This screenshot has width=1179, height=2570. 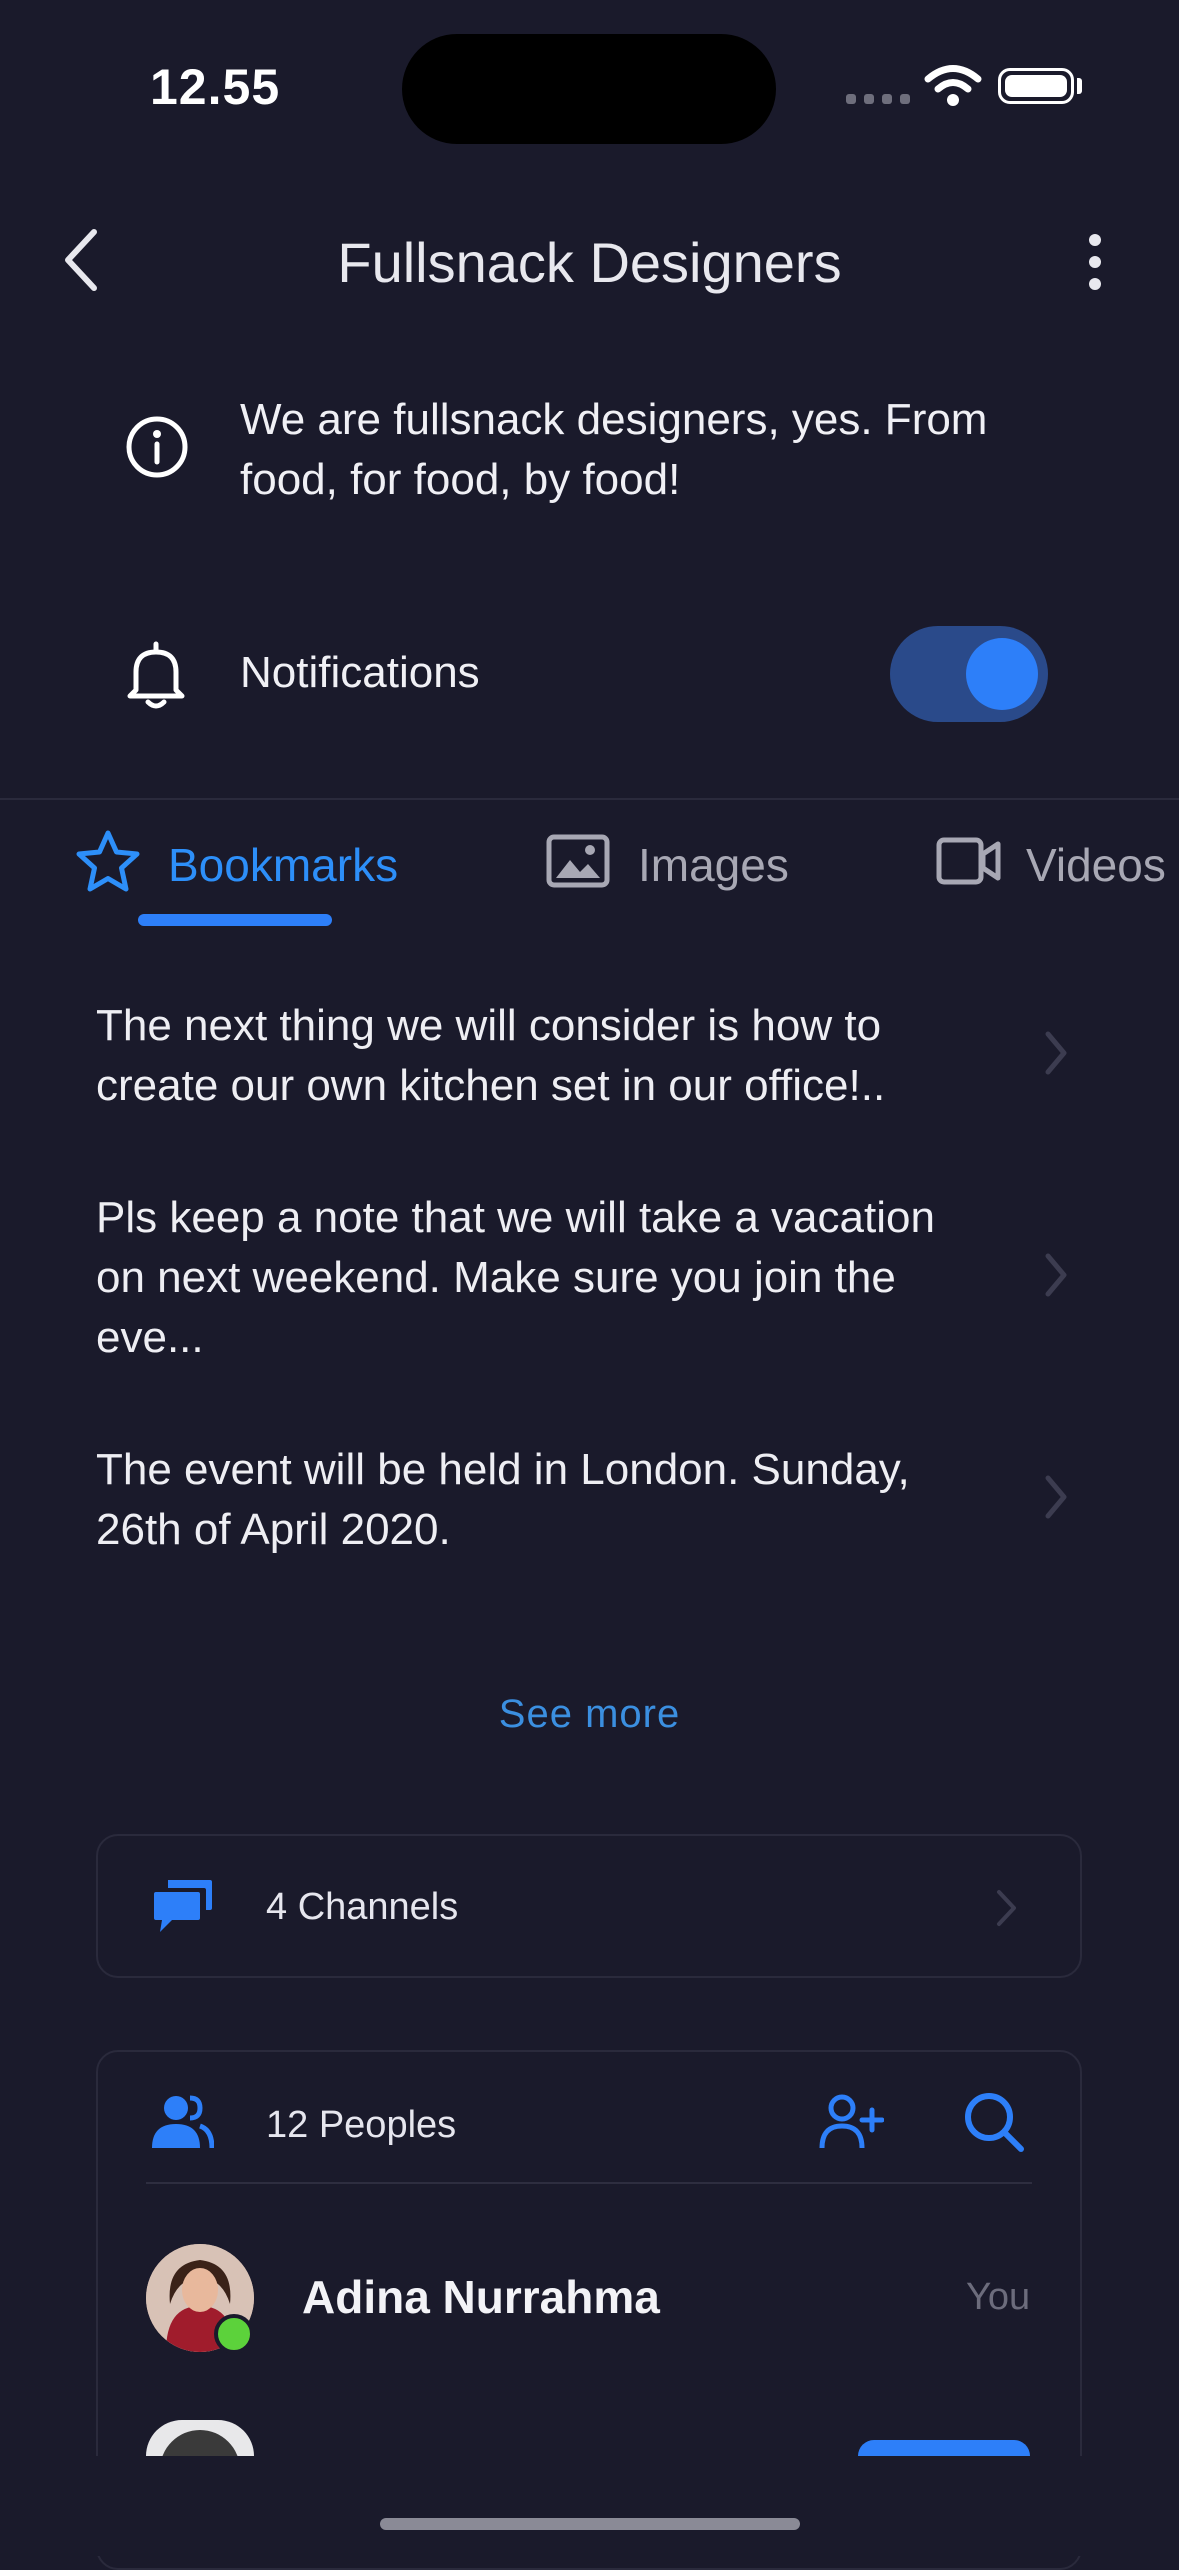 I want to click on status-time: 12.55, so click(x=215, y=87).